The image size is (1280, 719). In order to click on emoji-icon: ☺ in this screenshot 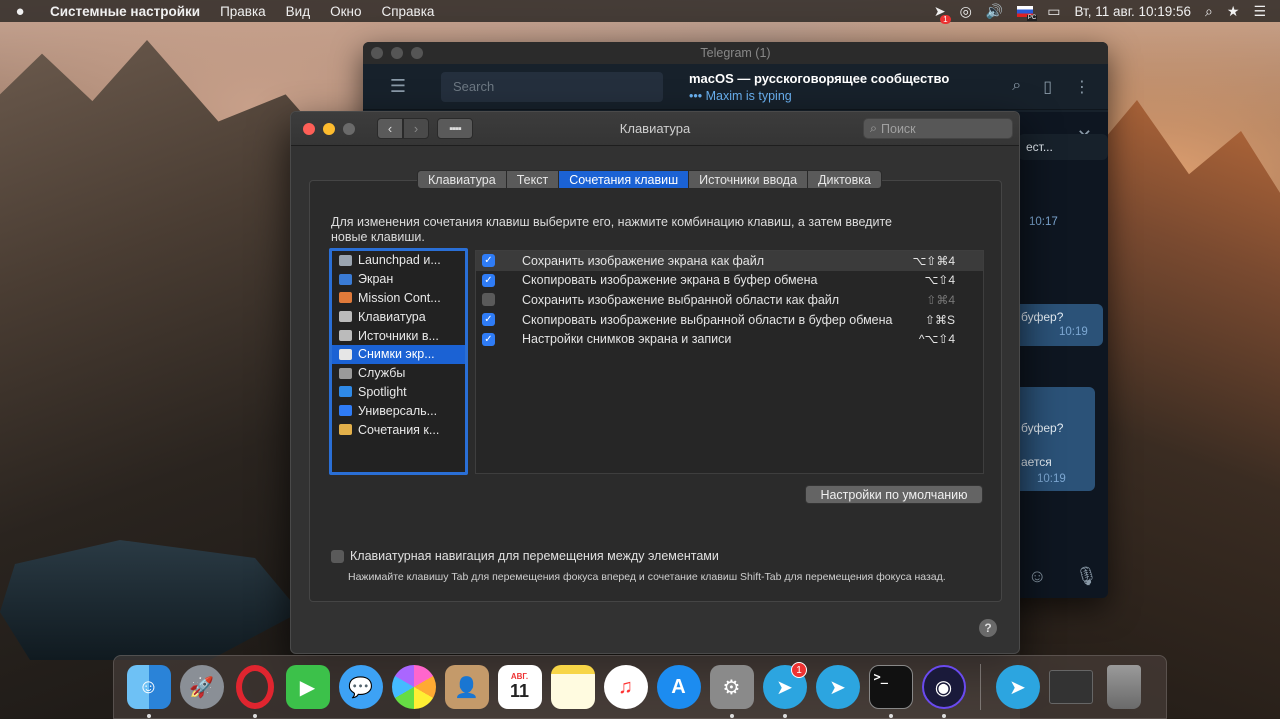, I will do `click(1037, 576)`.